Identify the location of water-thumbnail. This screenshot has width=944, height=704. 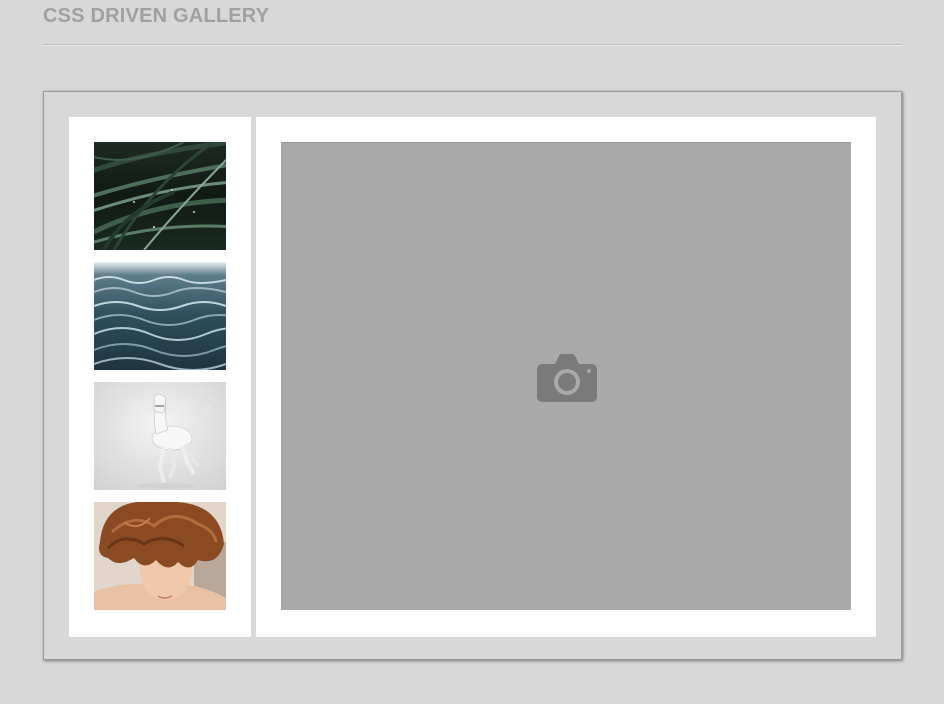
(160, 316).